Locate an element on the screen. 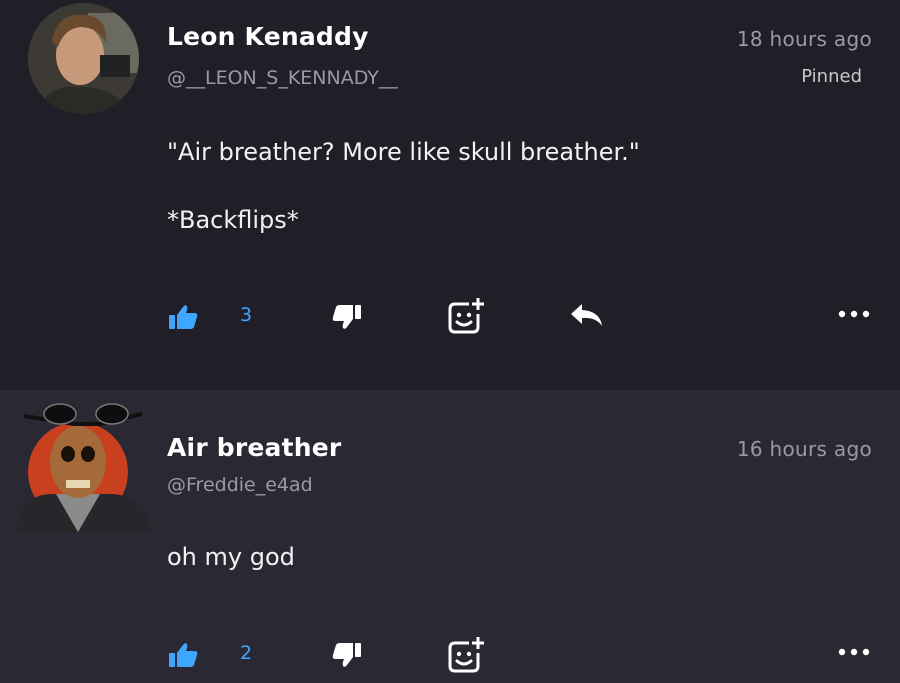 Image resolution: width=900 pixels, height=683 pixels. author-handle: @__LEON_S_KENNADY__ is located at coordinates (282, 78).